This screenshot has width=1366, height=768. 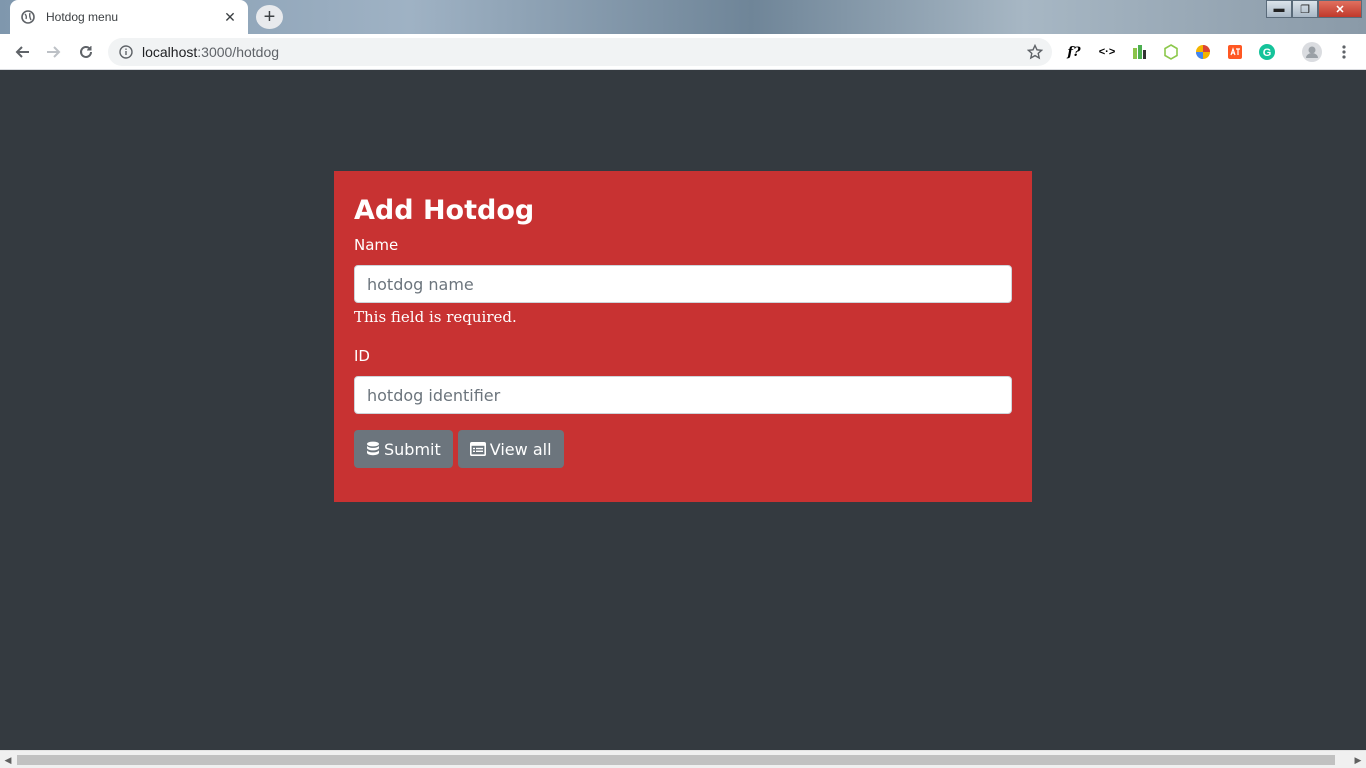 What do you see at coordinates (230, 17) in the screenshot?
I see `tab-close-icon: ✕` at bounding box center [230, 17].